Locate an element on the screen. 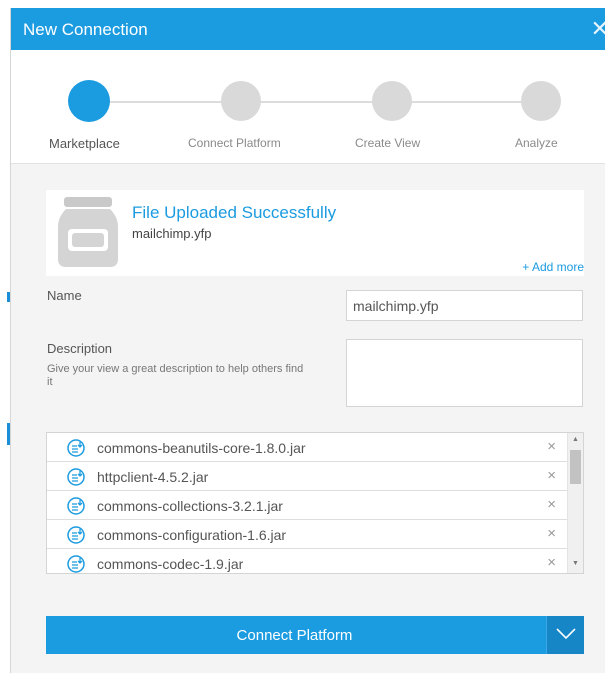 Image resolution: width=605 pixels, height=673 pixels. name-label: Name is located at coordinates (64, 295).